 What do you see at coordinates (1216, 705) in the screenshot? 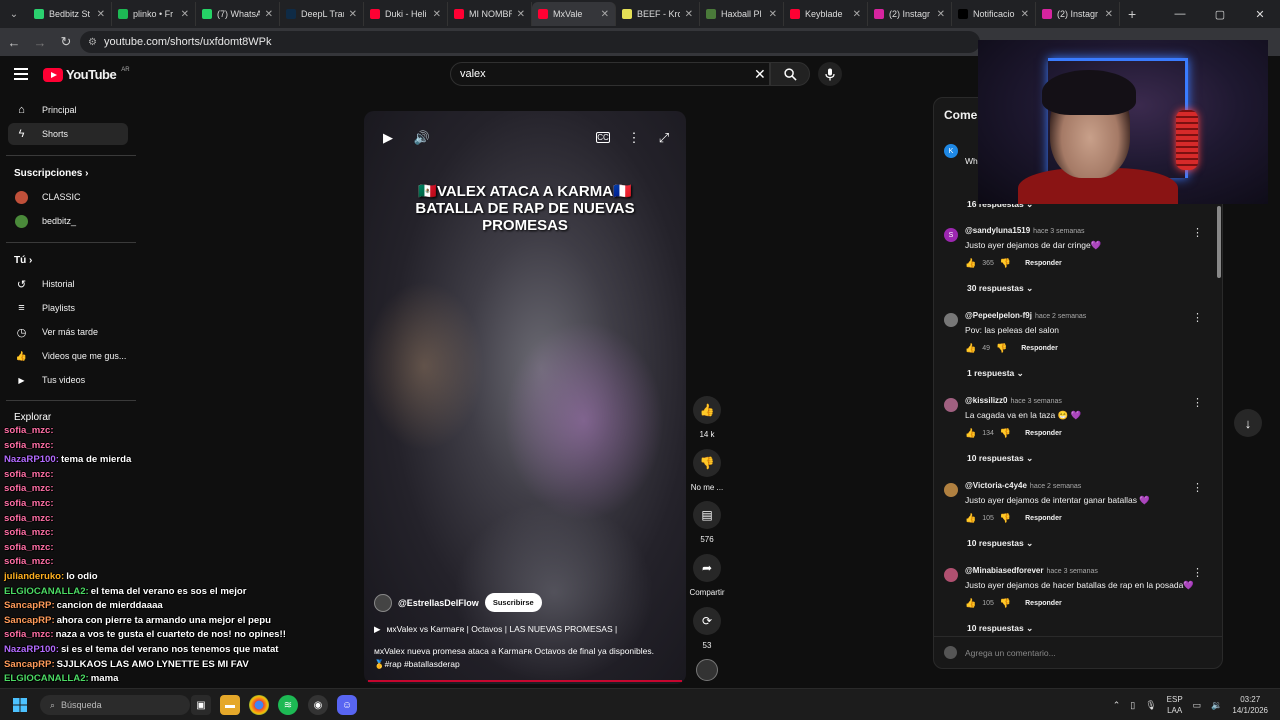
I see `volume-tray-icon: 🔉` at bounding box center [1216, 705].